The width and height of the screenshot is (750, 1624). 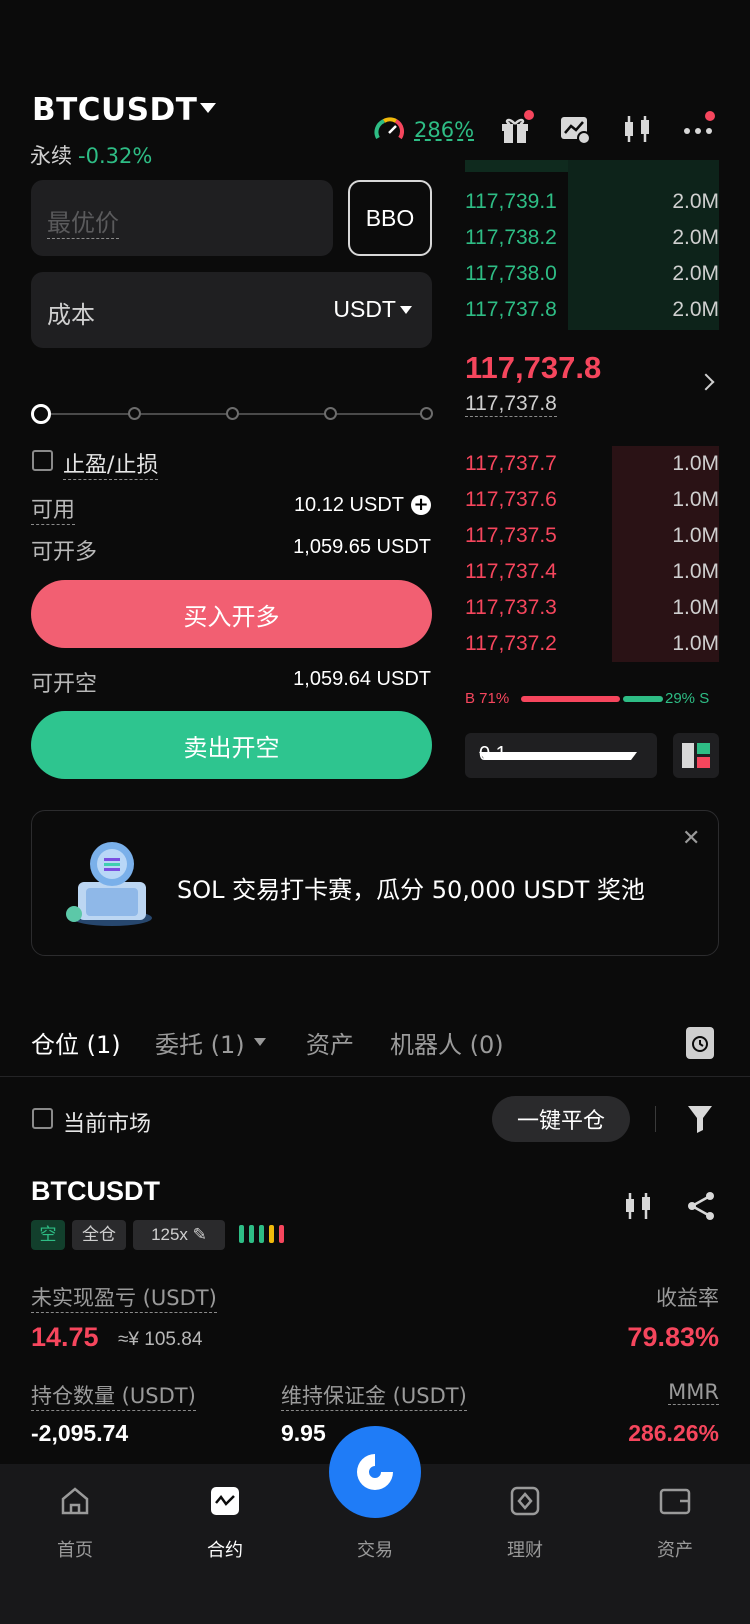 I want to click on cost-input: 成本 USDT, so click(x=231, y=310).